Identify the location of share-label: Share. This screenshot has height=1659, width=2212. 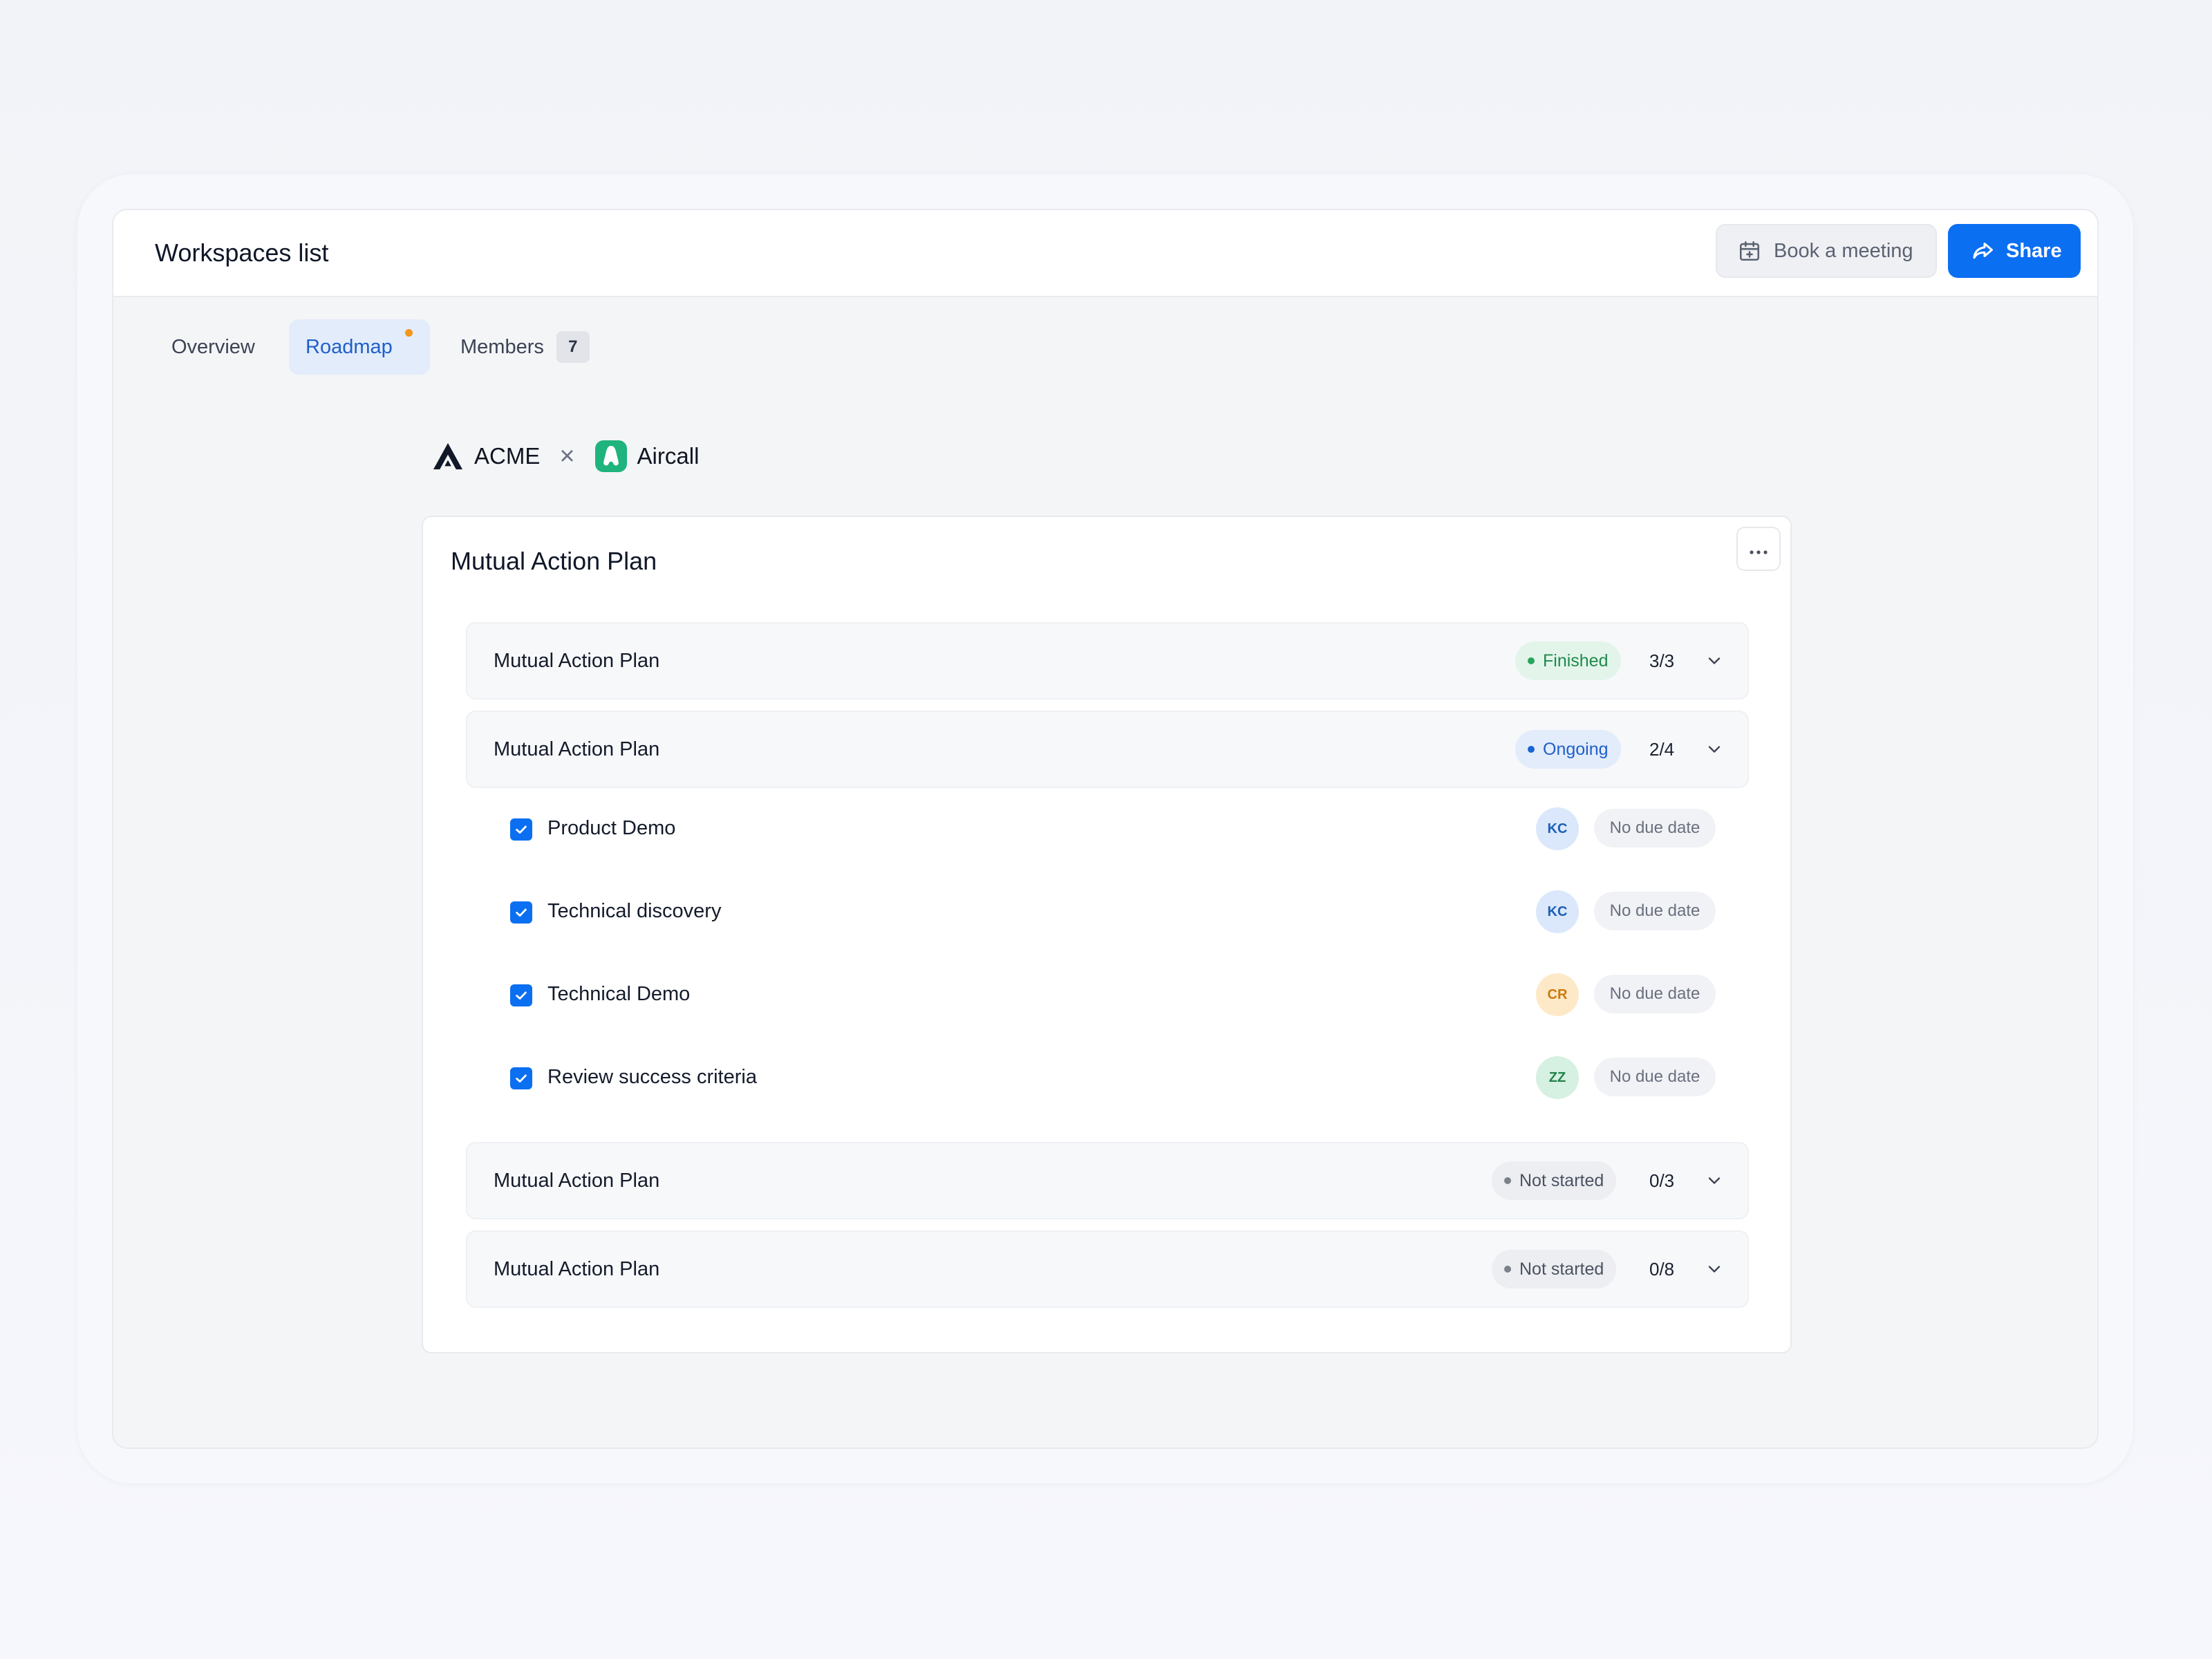
(2034, 250).